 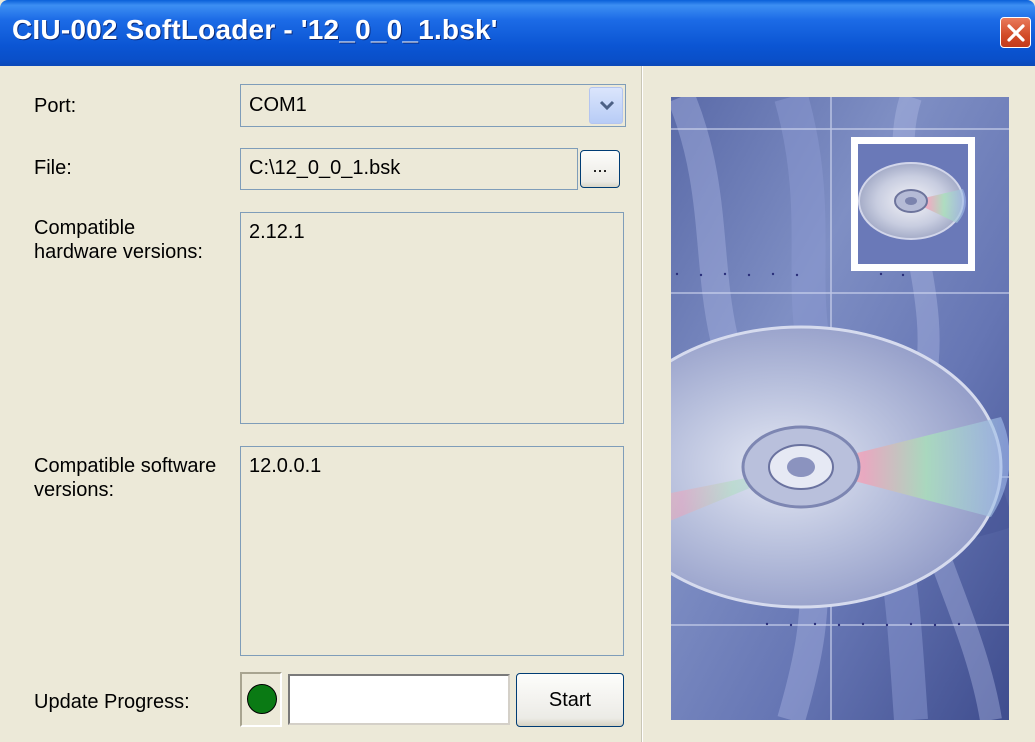 What do you see at coordinates (409, 169) in the screenshot?
I see `file-path-field: C:\12_0_0_1.bsk` at bounding box center [409, 169].